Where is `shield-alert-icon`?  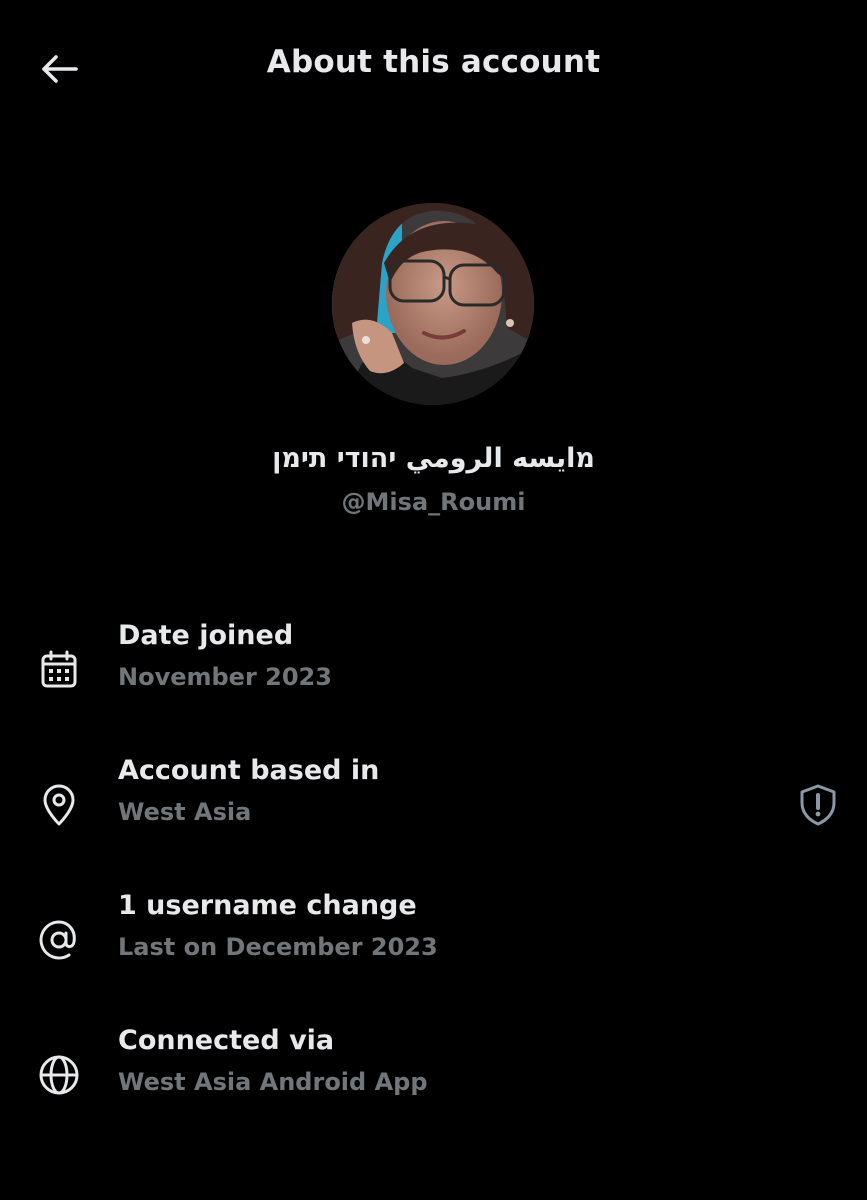
shield-alert-icon is located at coordinates (818, 805).